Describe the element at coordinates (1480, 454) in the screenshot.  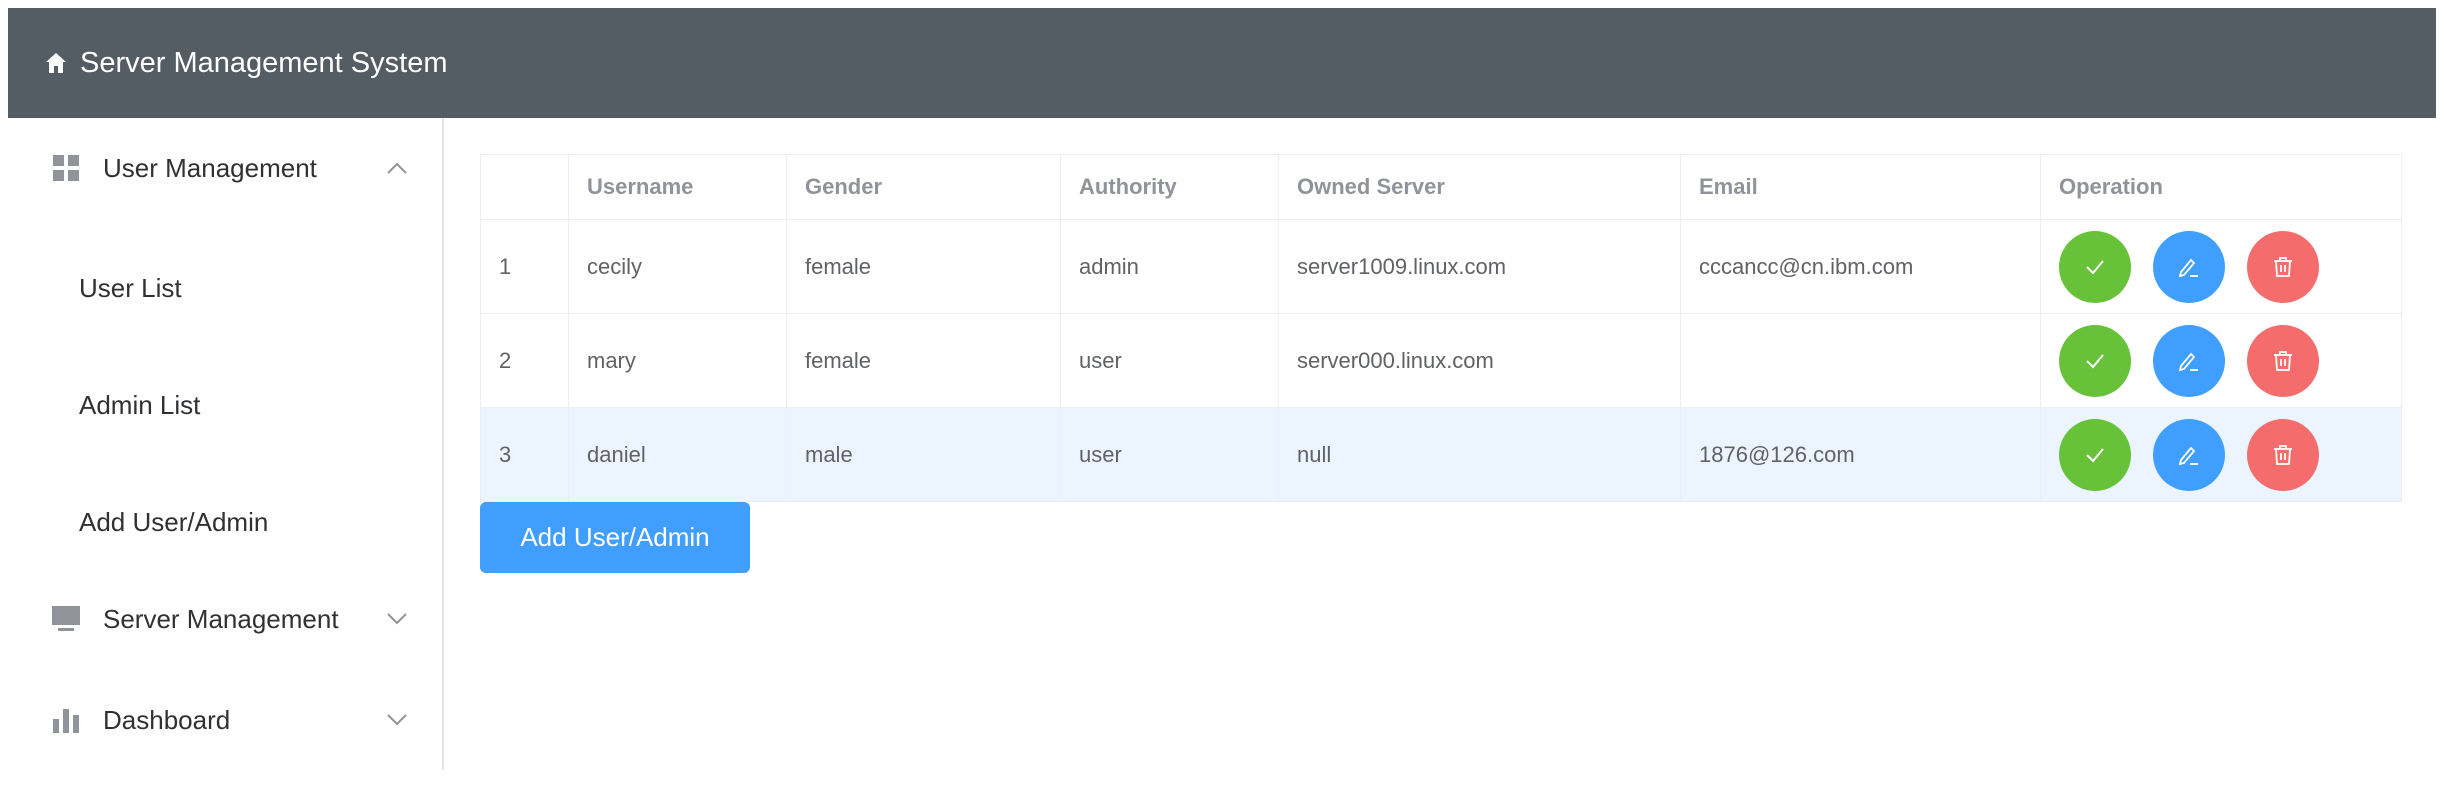
I see `owned-server-cell: null` at that location.